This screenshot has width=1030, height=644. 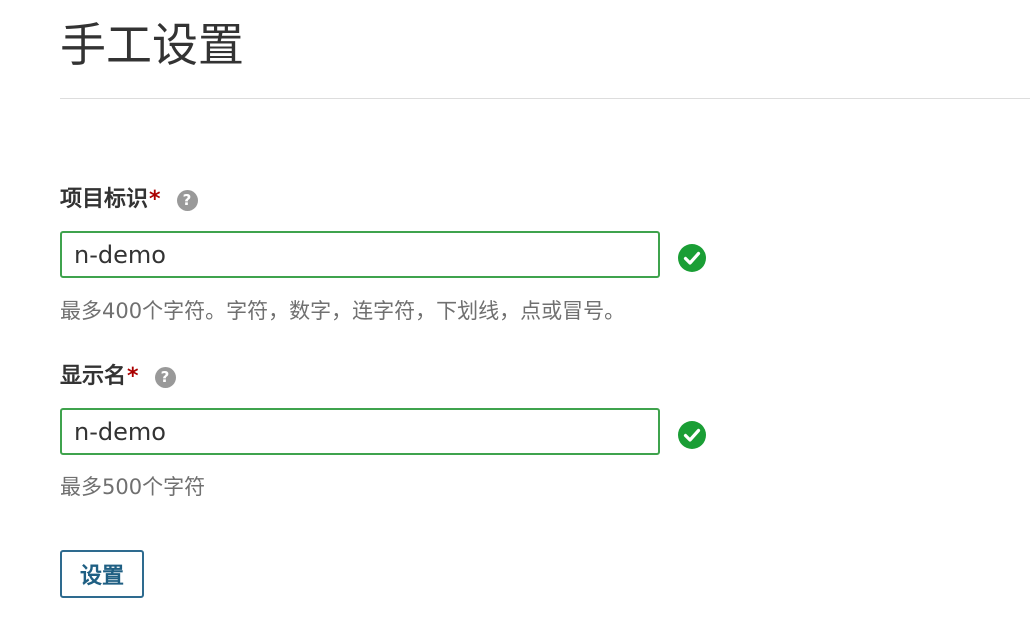 I want to click on display-name-hint: 最多500个字符, so click(x=133, y=487).